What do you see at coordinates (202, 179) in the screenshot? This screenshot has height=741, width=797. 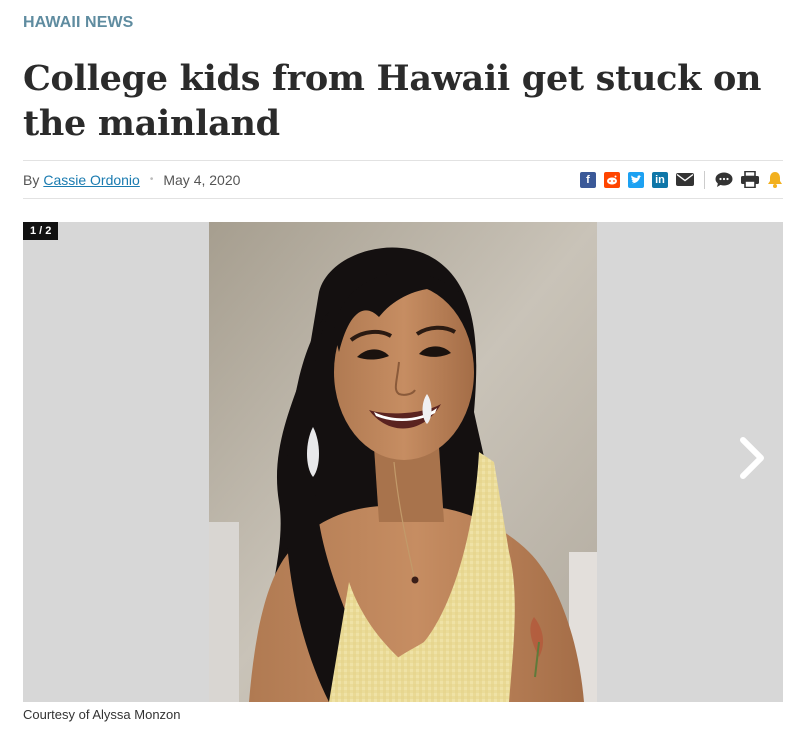 I see `publish-date: May 4, 2020` at bounding box center [202, 179].